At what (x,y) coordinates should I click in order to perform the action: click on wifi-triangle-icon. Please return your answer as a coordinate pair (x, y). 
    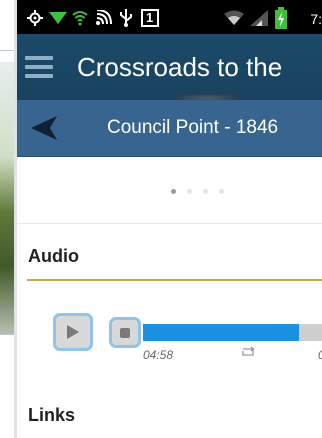
    Looking at the image, I should click on (58, 18).